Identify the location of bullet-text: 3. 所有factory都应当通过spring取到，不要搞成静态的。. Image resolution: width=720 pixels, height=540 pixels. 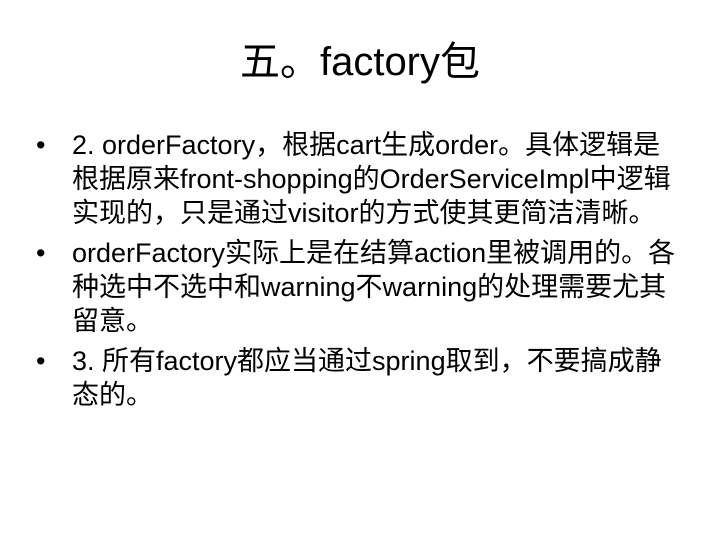
(367, 378).